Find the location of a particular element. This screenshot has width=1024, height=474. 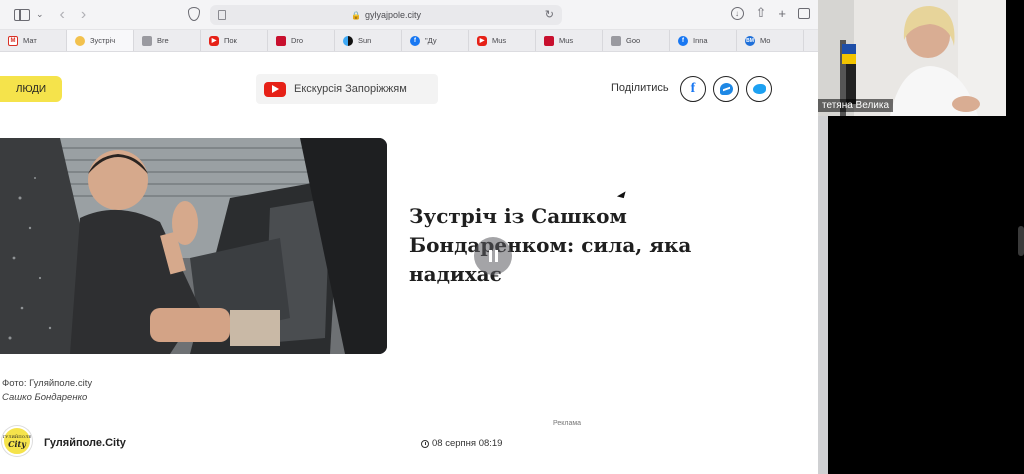

share-messenger-button is located at coordinates (726, 89).